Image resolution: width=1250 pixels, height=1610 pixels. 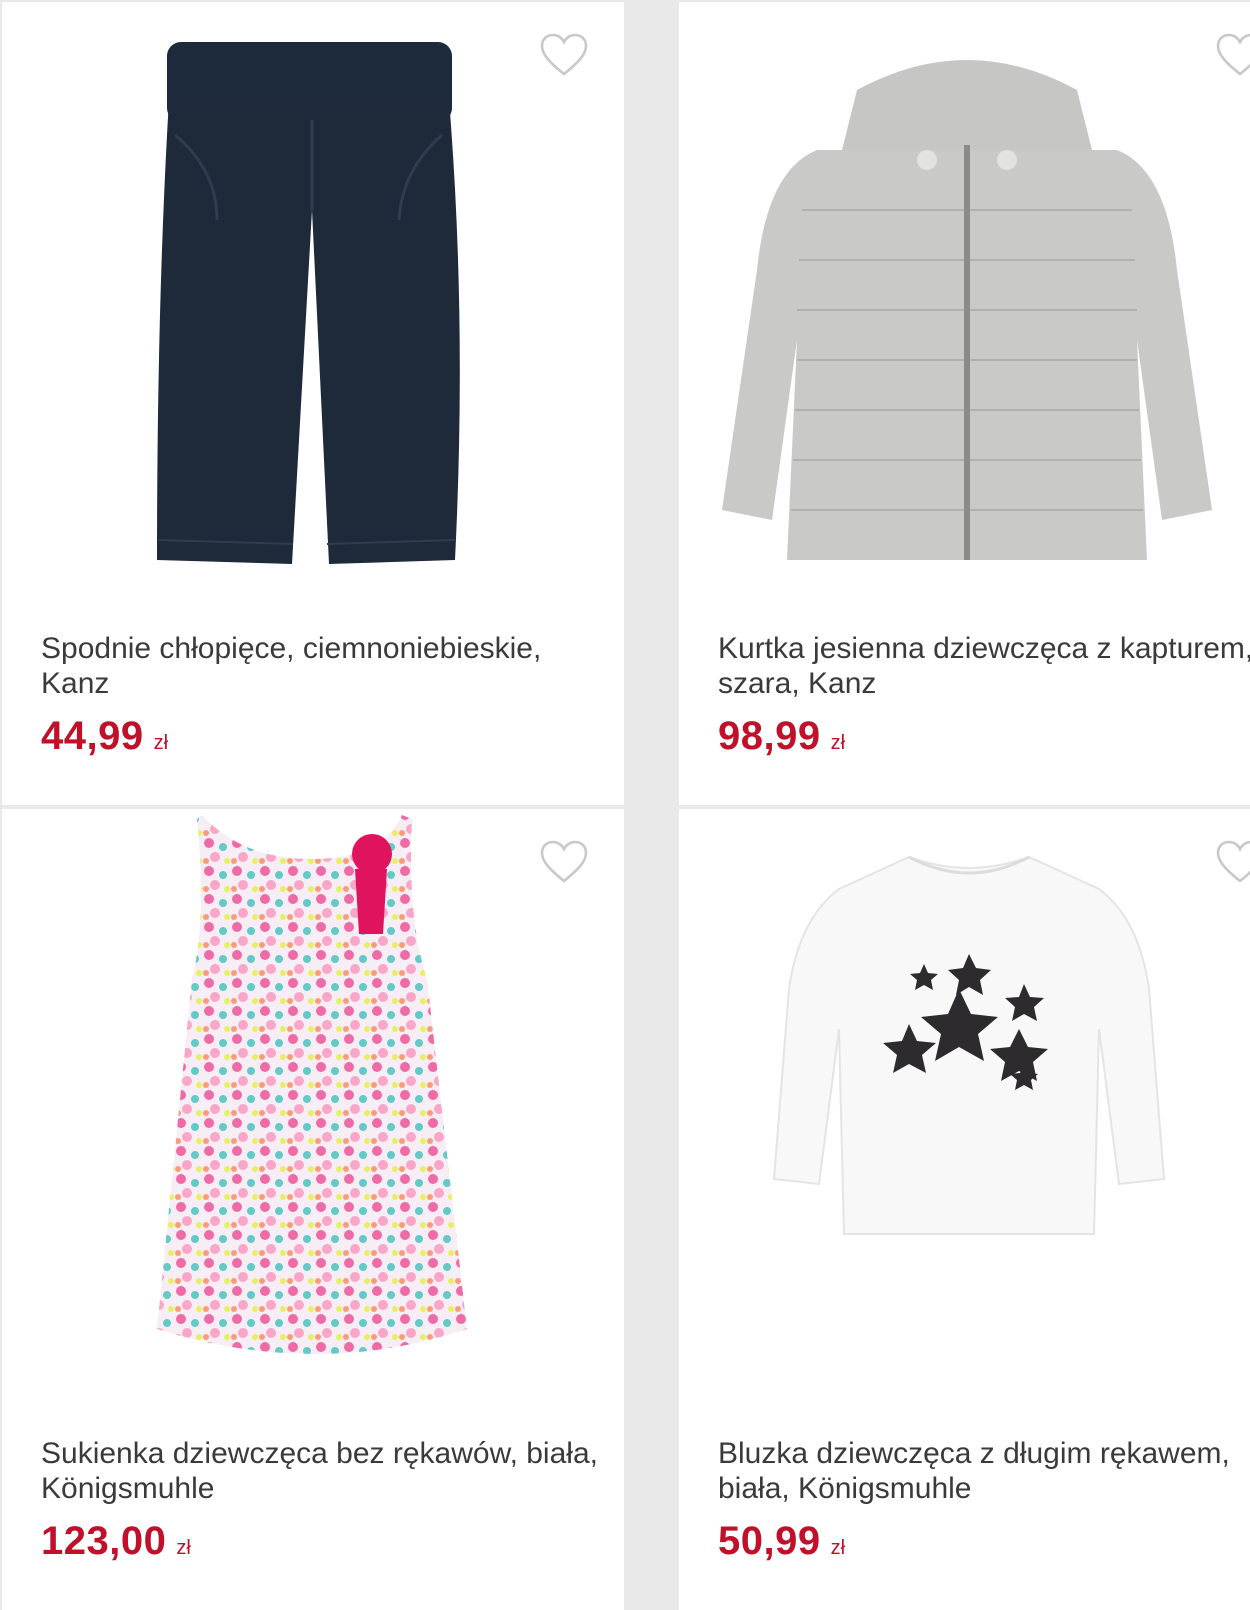 I want to click on product-price: 123,00 zł, so click(x=116, y=1541).